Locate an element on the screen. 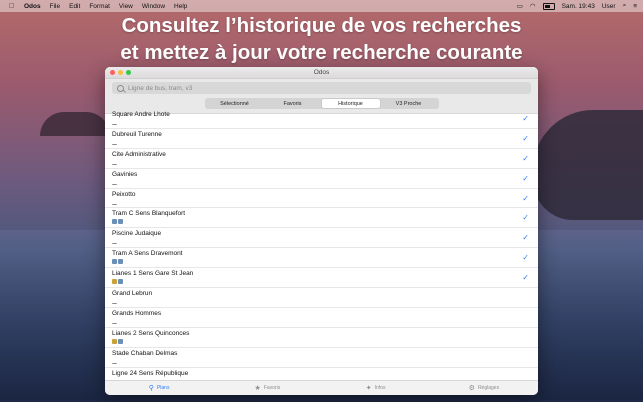 The image size is (643, 402). list-item: Peixotto ✓ is located at coordinates (321, 199).